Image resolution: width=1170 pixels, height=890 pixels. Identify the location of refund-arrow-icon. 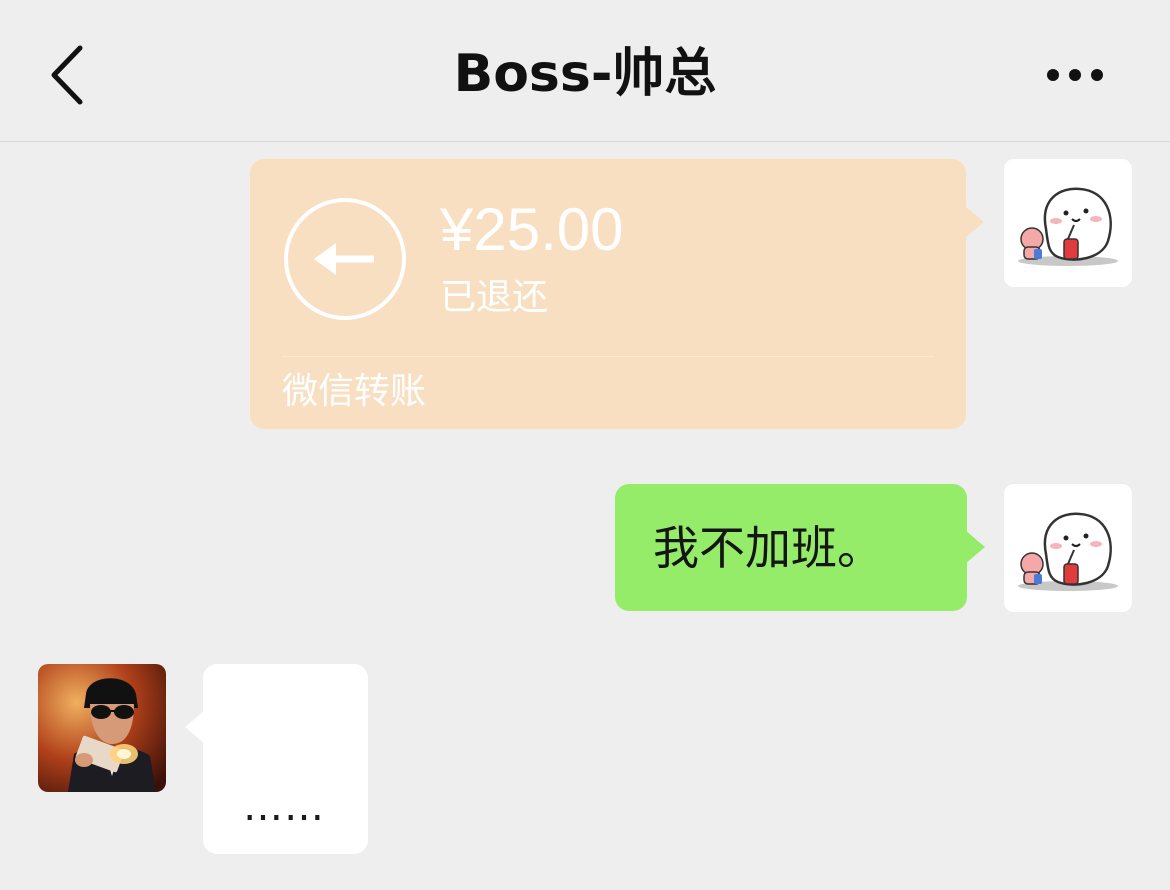
(345, 259).